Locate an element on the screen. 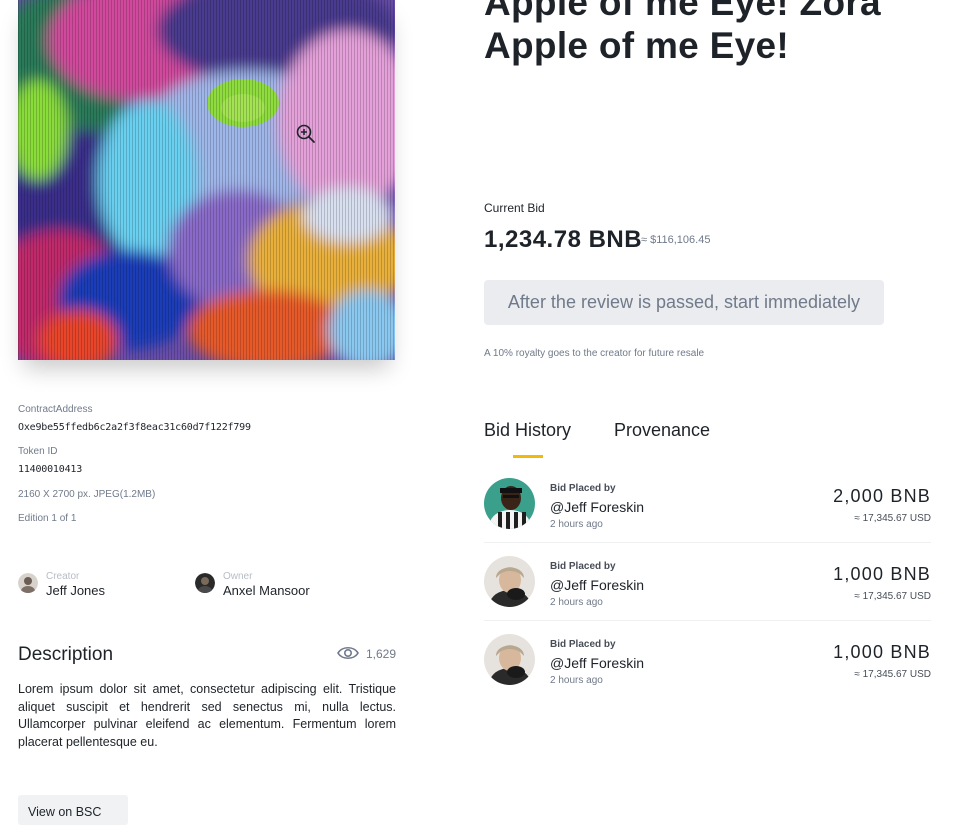 The width and height of the screenshot is (960, 825). token-id-value: 11400010413 is located at coordinates (50, 469).